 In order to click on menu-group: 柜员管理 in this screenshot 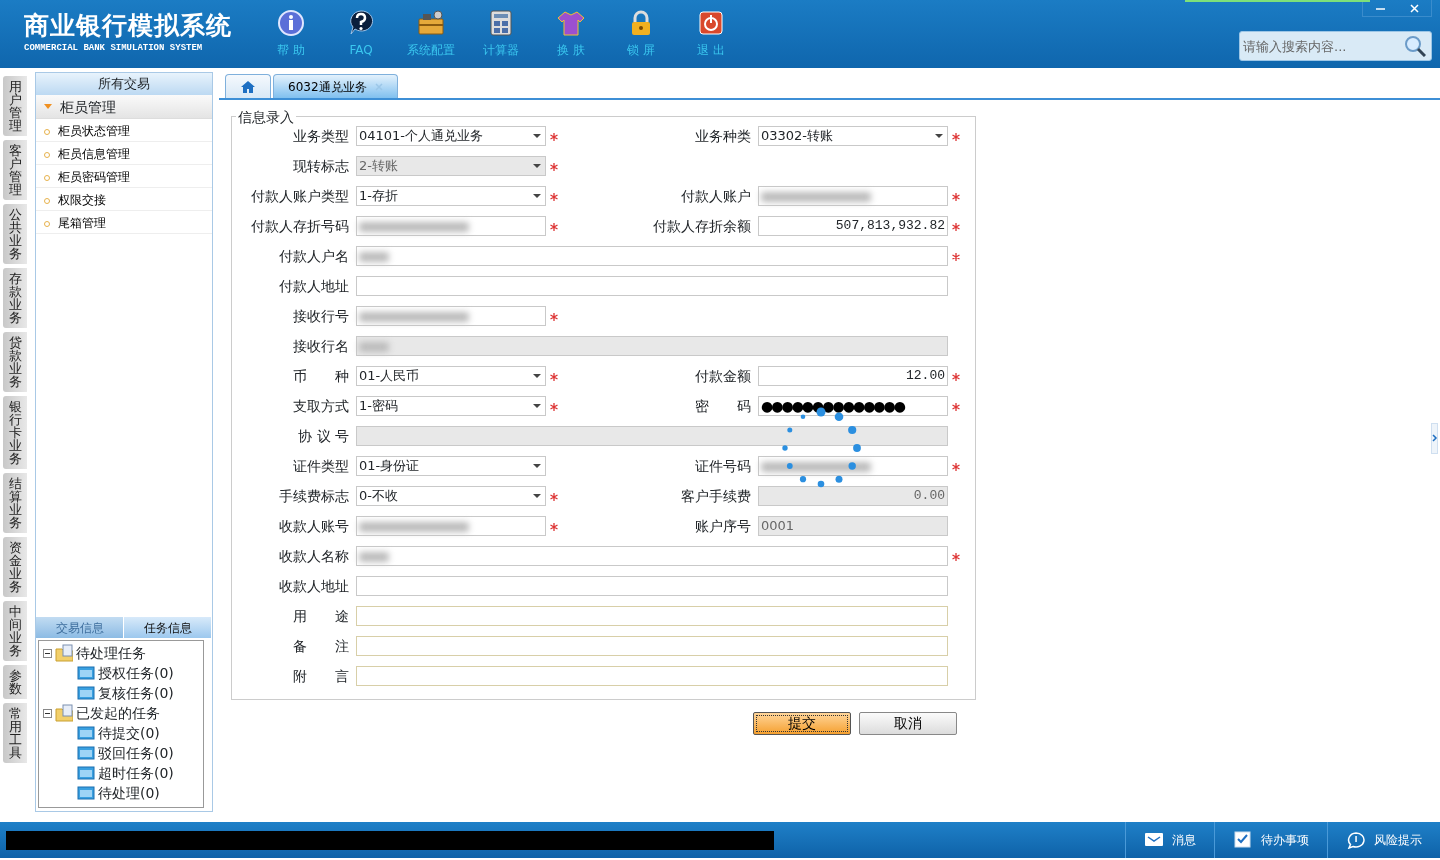, I will do `click(124, 107)`.